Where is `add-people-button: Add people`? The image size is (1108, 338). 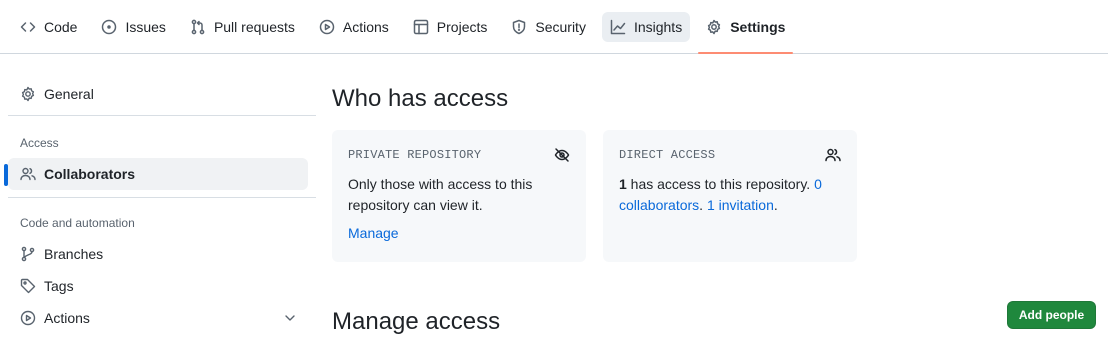
add-people-button: Add people is located at coordinates (1051, 315).